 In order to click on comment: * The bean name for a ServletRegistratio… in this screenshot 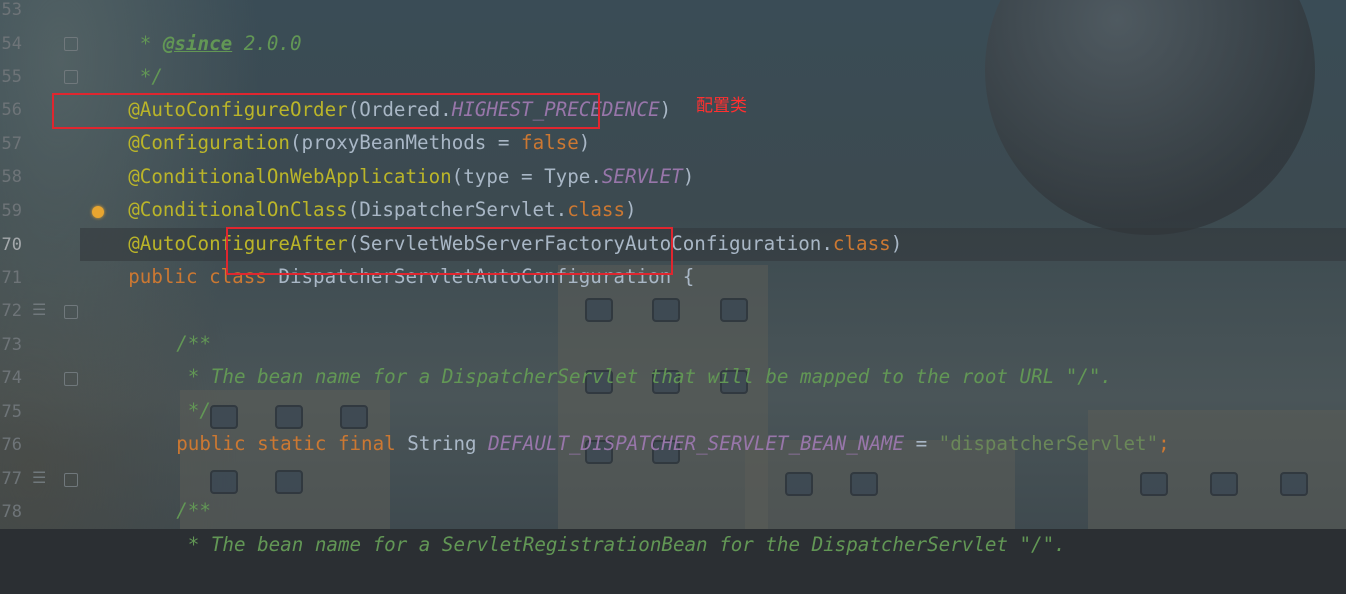, I will do `click(621, 544)`.